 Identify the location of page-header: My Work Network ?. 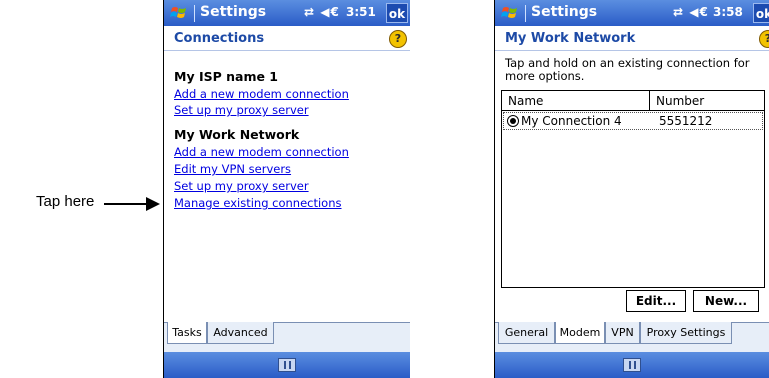
(632, 38).